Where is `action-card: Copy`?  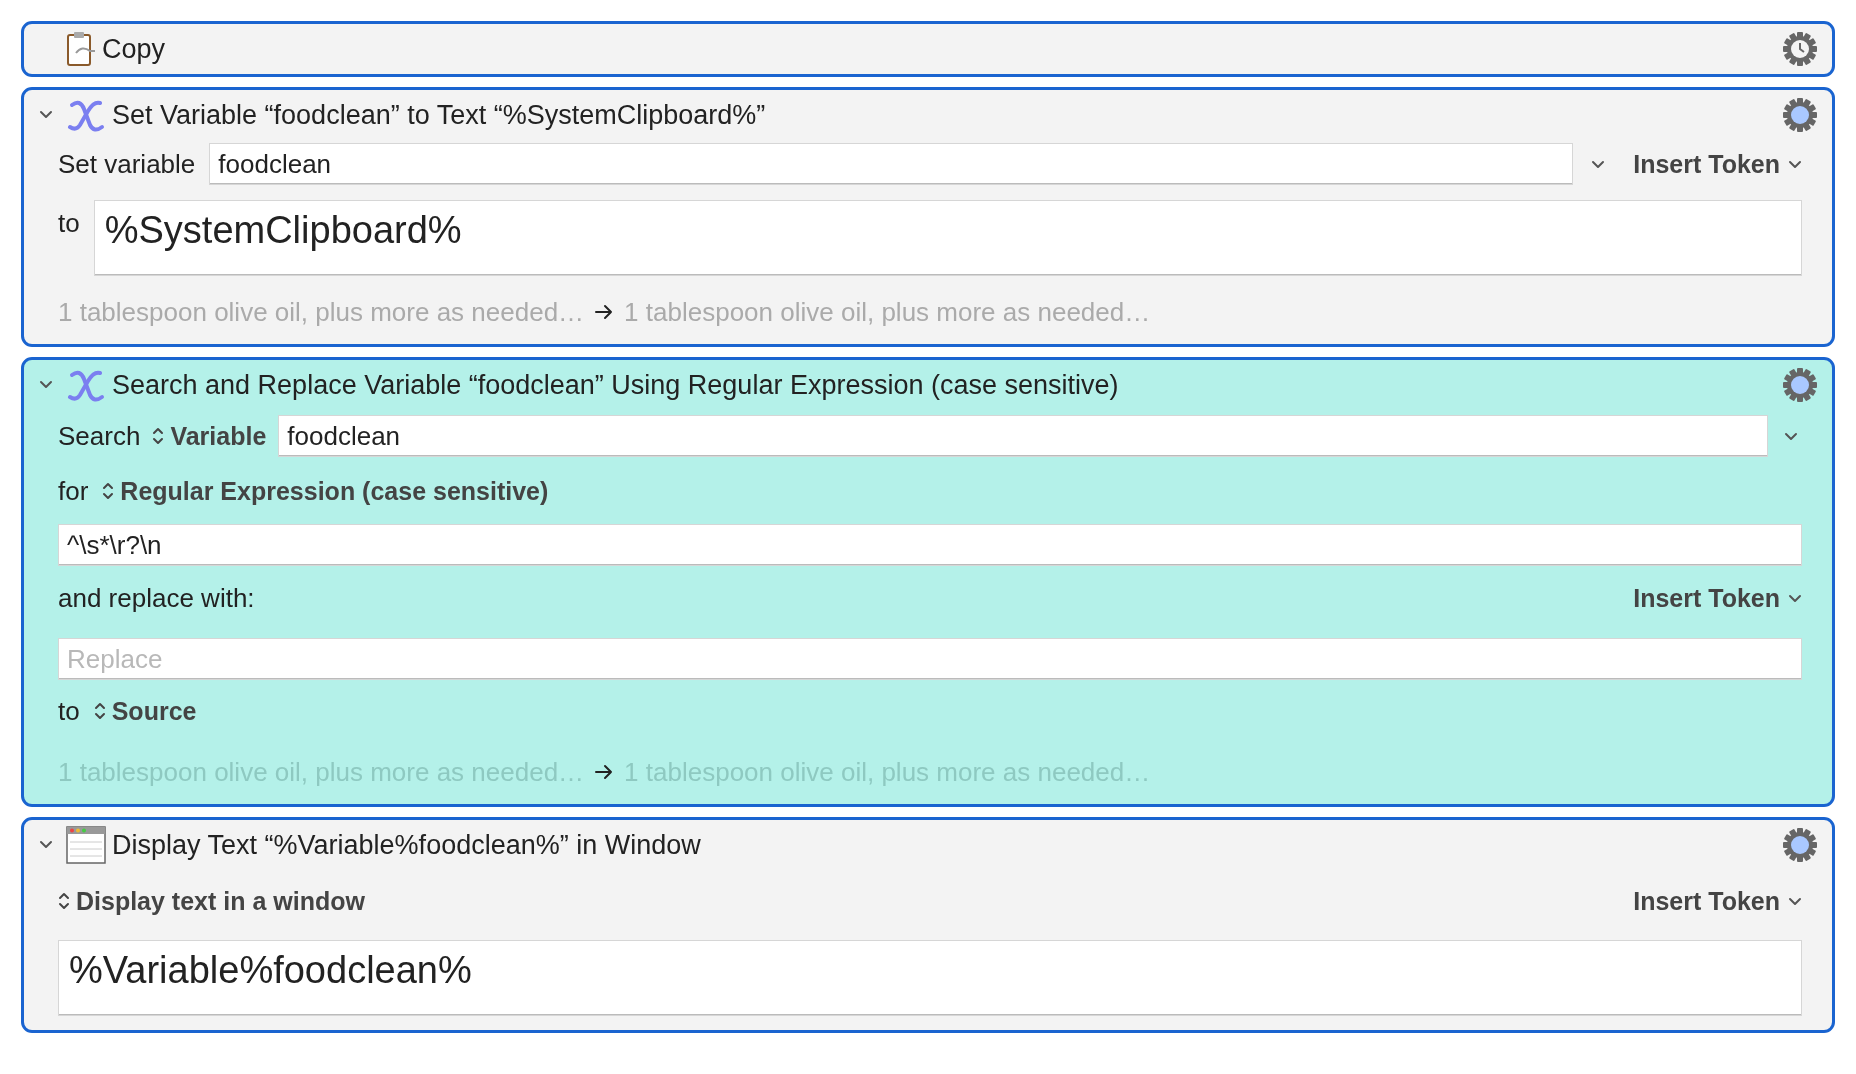
action-card: Copy is located at coordinates (928, 49).